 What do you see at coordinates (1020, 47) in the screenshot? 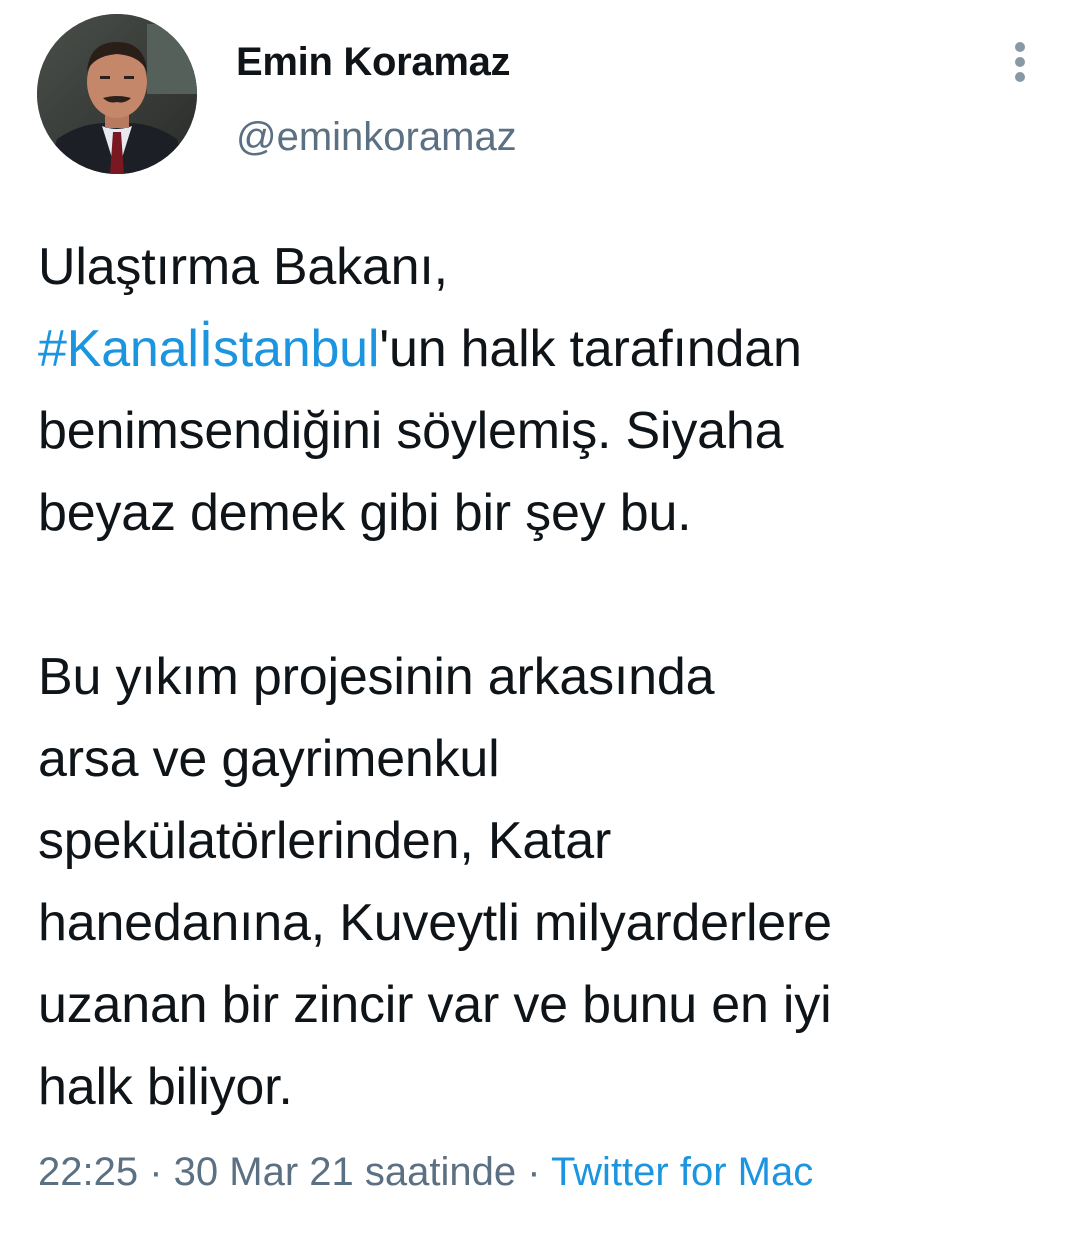
I see `vertical-dots-icon` at bounding box center [1020, 47].